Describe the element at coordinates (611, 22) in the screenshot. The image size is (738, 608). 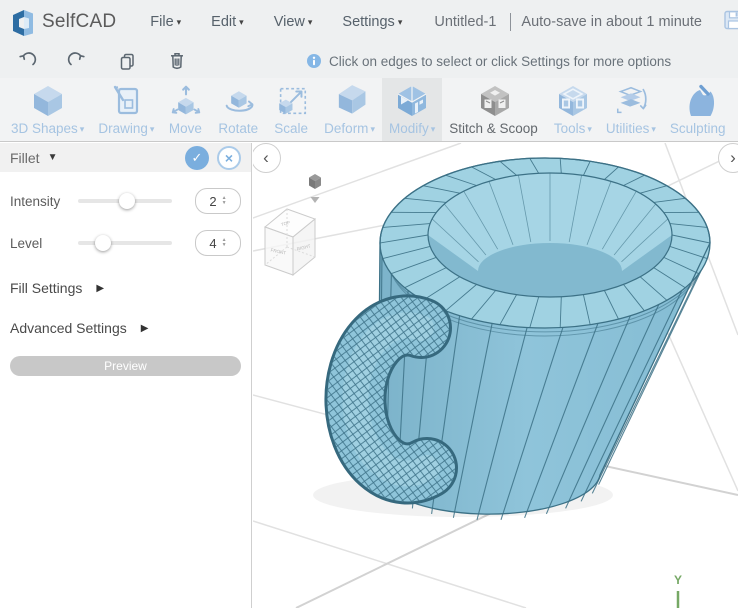
I see `autosave-status: Auto-save in about 1 minute` at that location.